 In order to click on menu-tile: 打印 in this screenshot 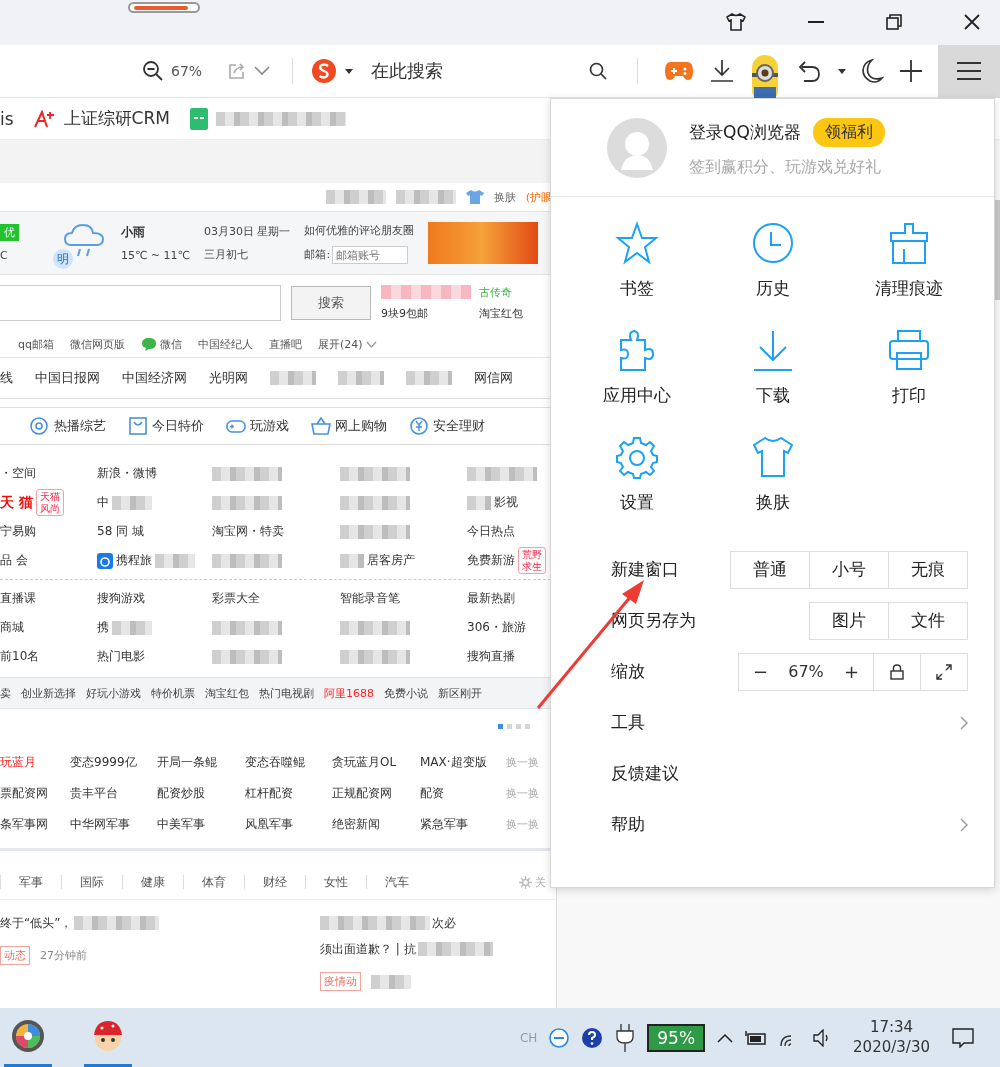, I will do `click(909, 367)`.